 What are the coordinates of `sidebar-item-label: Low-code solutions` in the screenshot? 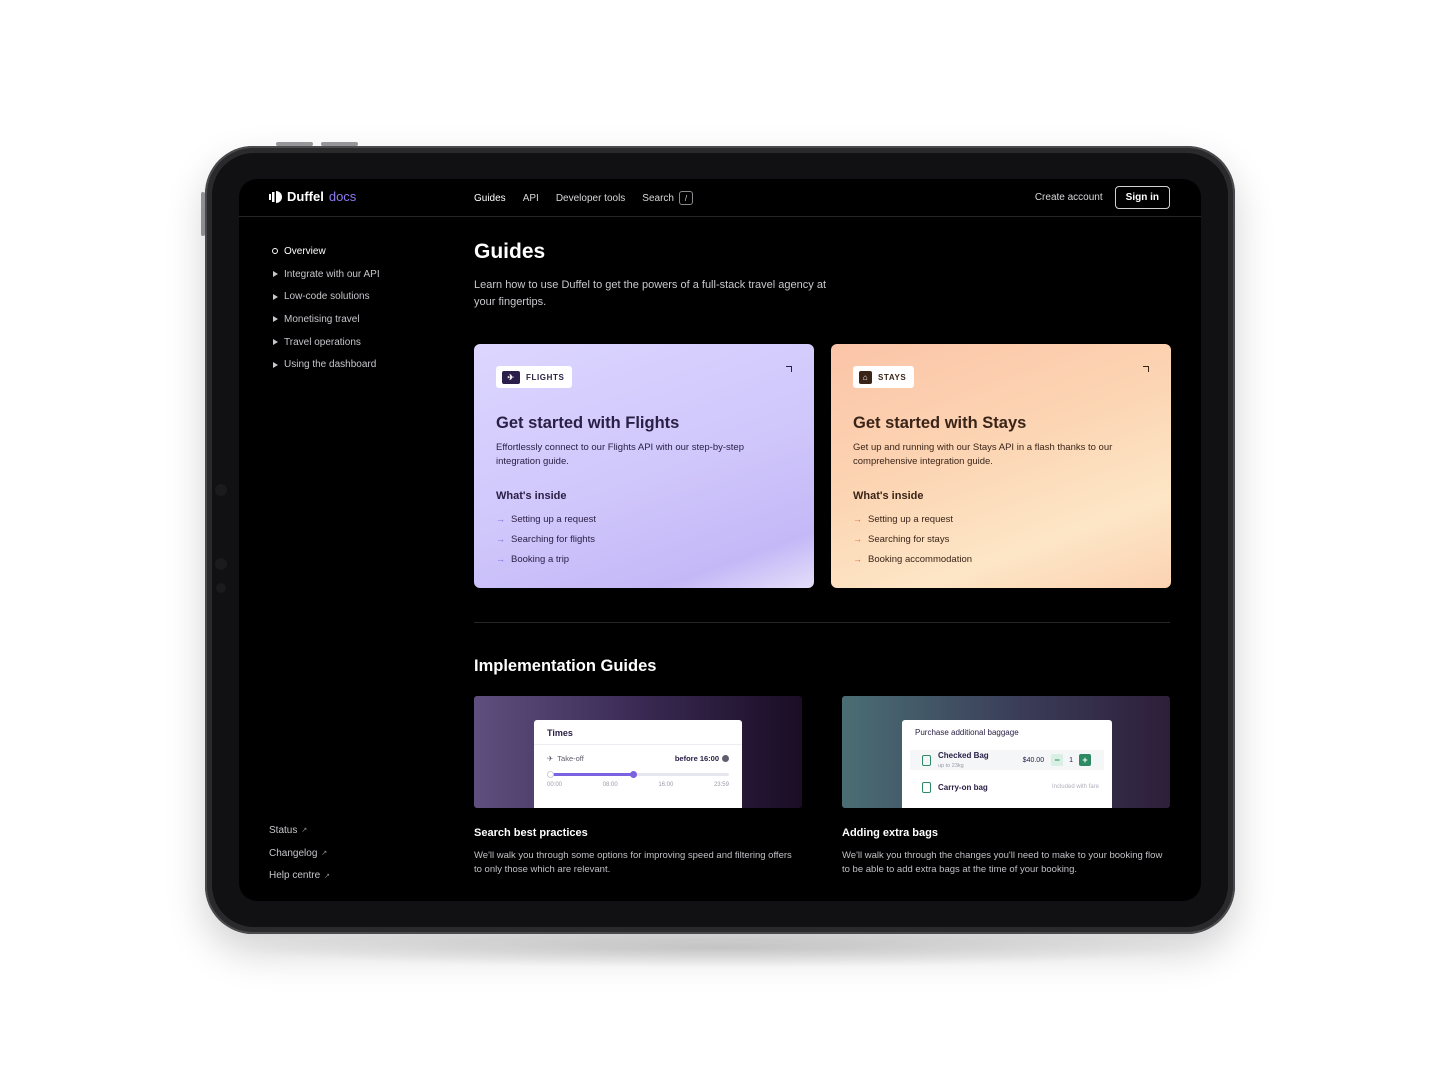 It's located at (327, 297).